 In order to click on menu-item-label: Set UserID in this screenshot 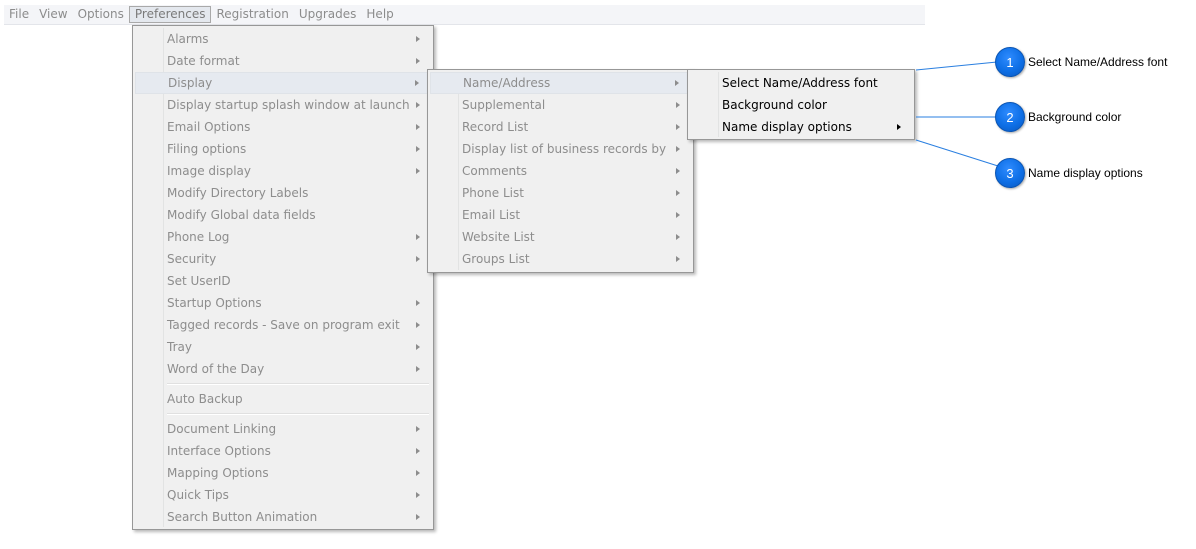, I will do `click(199, 281)`.